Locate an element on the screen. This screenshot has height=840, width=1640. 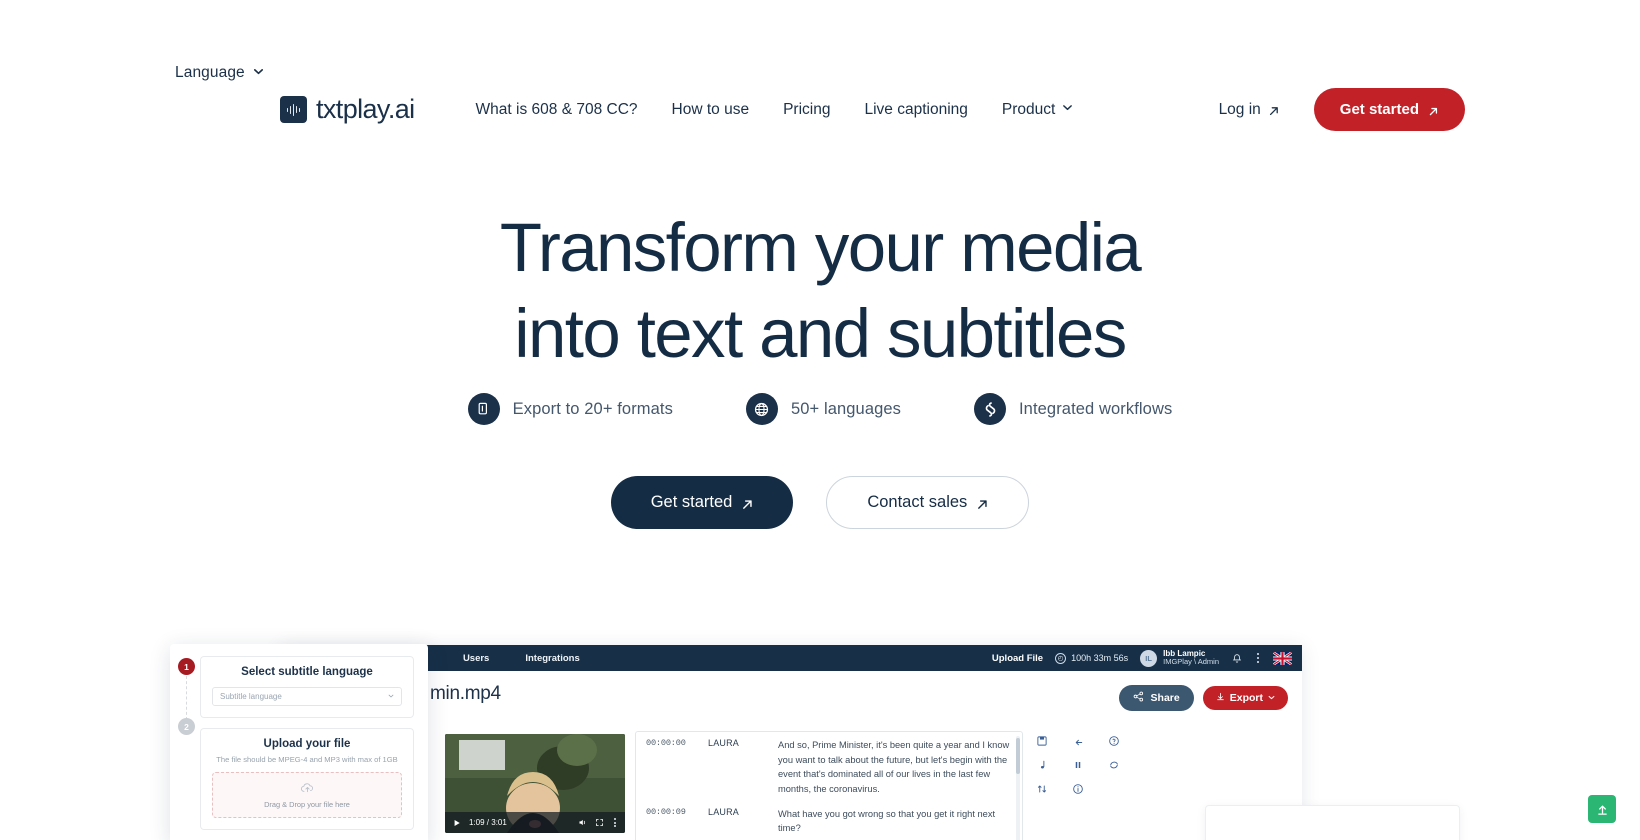
primary-cta-label: Get started is located at coordinates (691, 502).